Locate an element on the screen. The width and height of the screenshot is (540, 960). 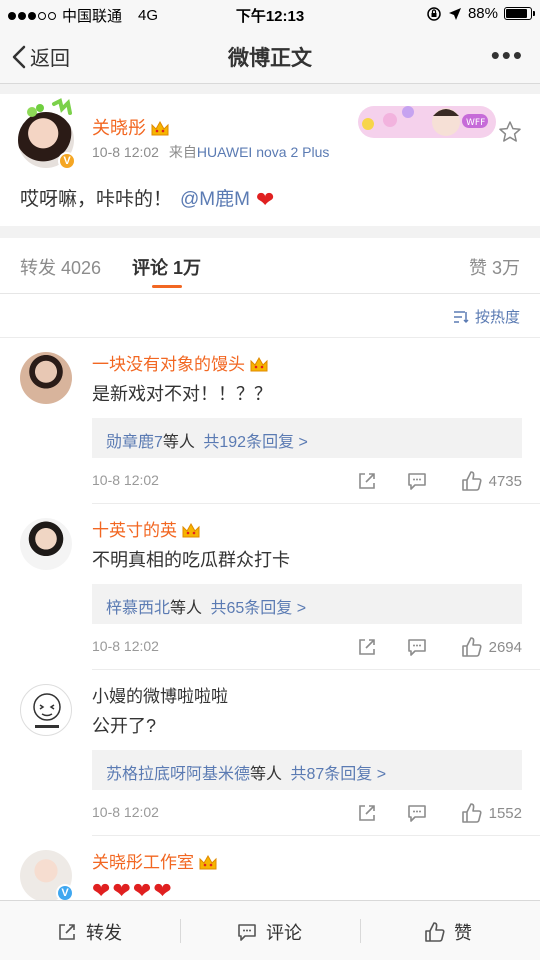
reply-summary: 勋章鹿7等人 共192条回复 > is located at coordinates (307, 438).